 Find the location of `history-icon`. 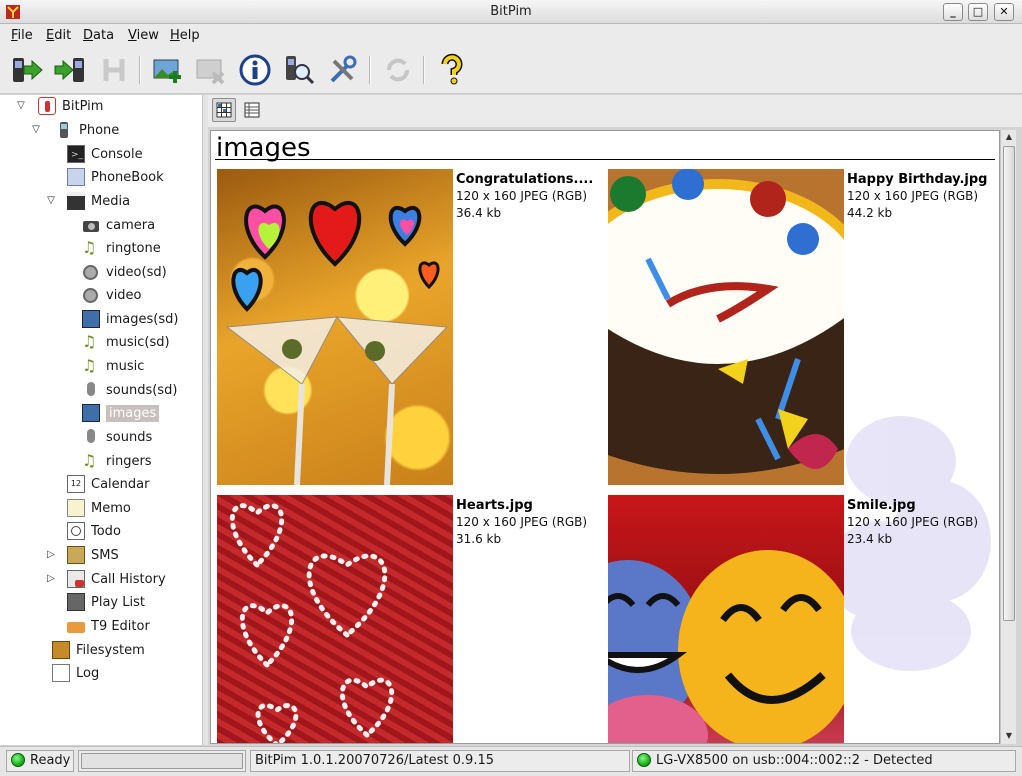

history-icon is located at coordinates (114, 70).